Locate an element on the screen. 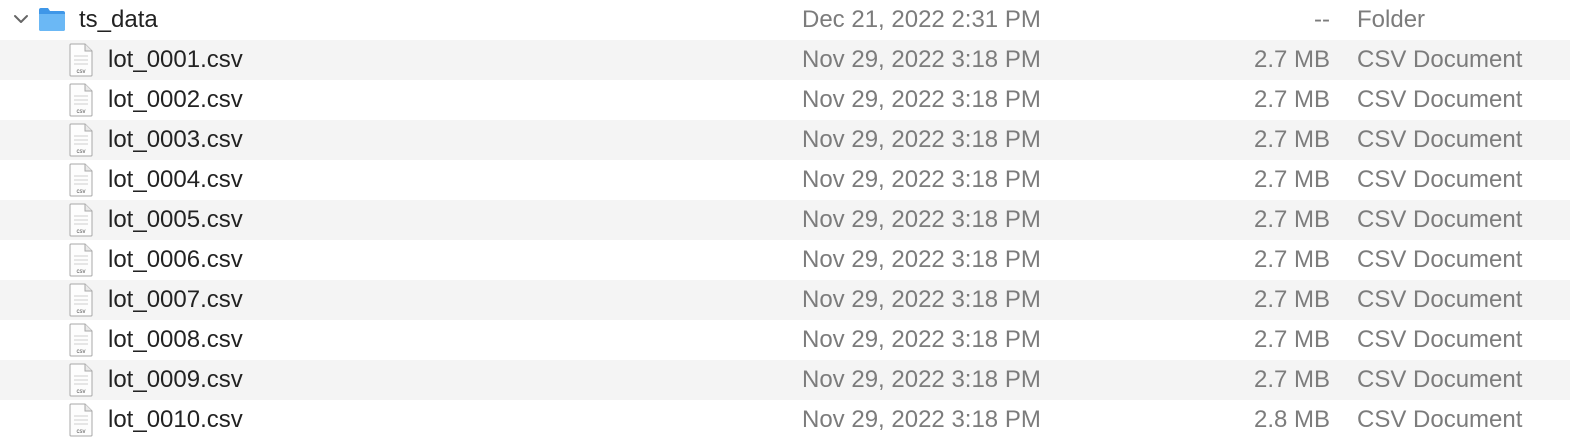 This screenshot has height=440, width=1570. folder-size: -- is located at coordinates (1322, 19).